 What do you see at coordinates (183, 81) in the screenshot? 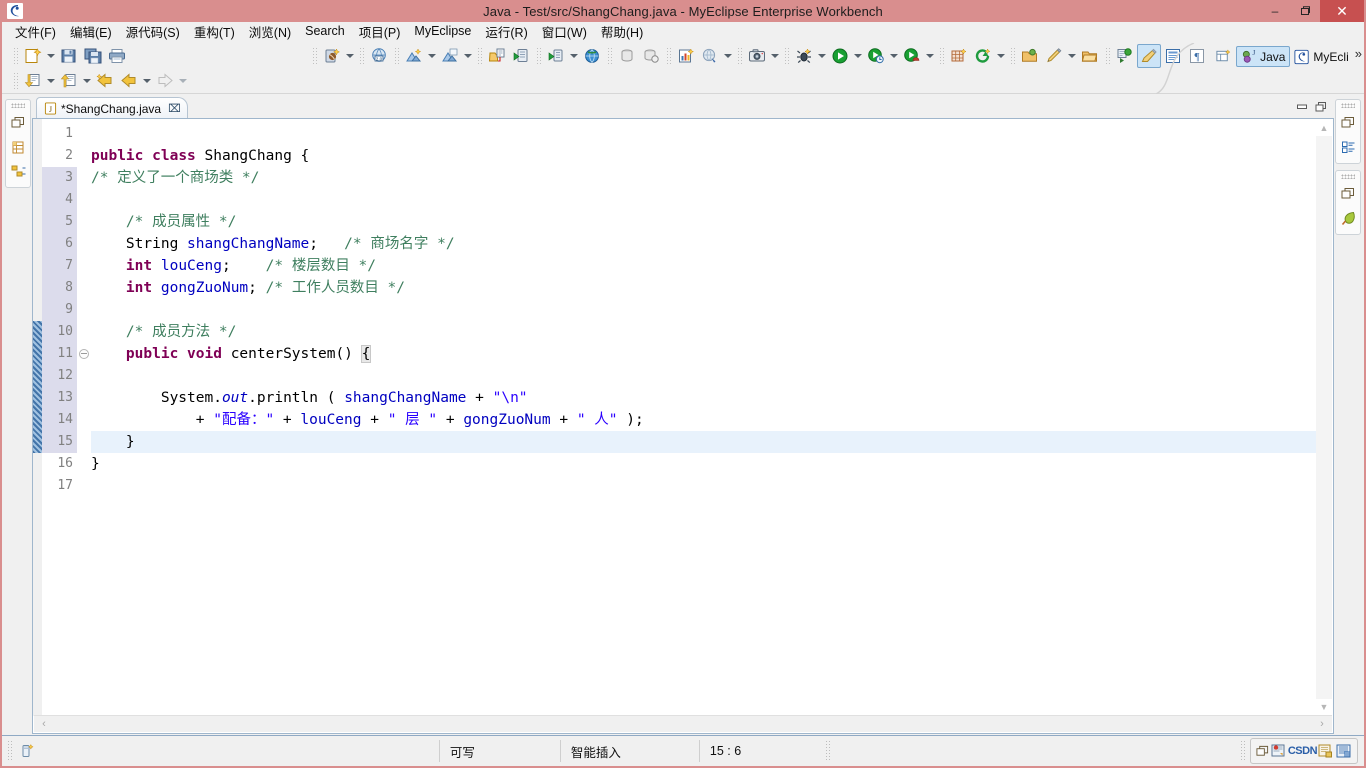
I see `forward-nav-dropdown-icon` at bounding box center [183, 81].